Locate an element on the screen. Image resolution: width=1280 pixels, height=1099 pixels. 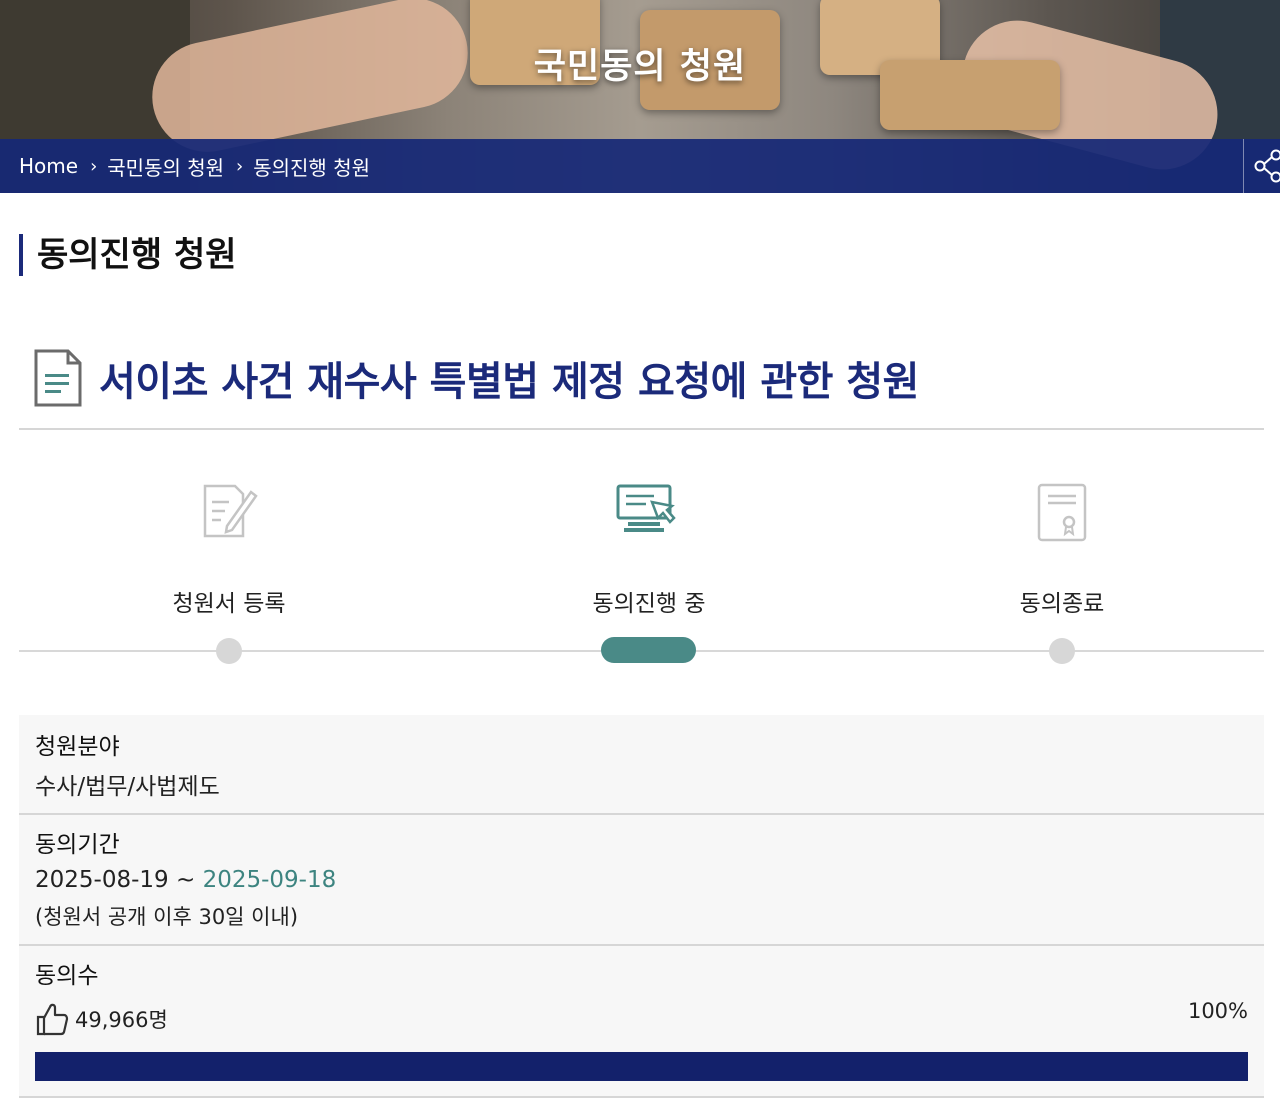
document-icon is located at coordinates (58, 378).